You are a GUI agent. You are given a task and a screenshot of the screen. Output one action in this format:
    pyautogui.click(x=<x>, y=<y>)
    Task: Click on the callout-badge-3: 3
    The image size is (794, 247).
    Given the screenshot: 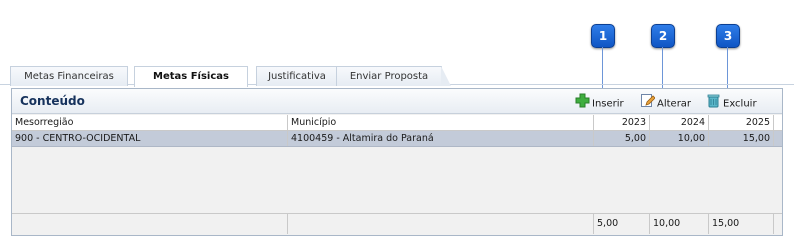 What is the action you would take?
    pyautogui.click(x=728, y=36)
    